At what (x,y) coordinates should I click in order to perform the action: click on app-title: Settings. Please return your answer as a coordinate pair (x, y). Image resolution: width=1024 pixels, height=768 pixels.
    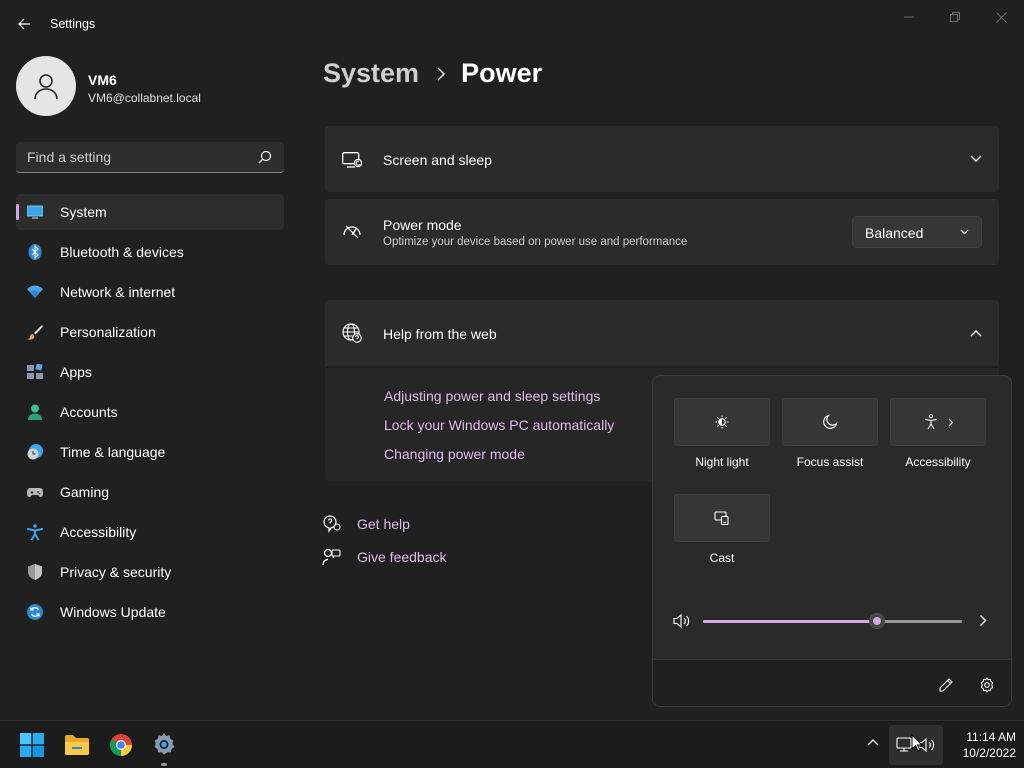
    Looking at the image, I should click on (73, 24).